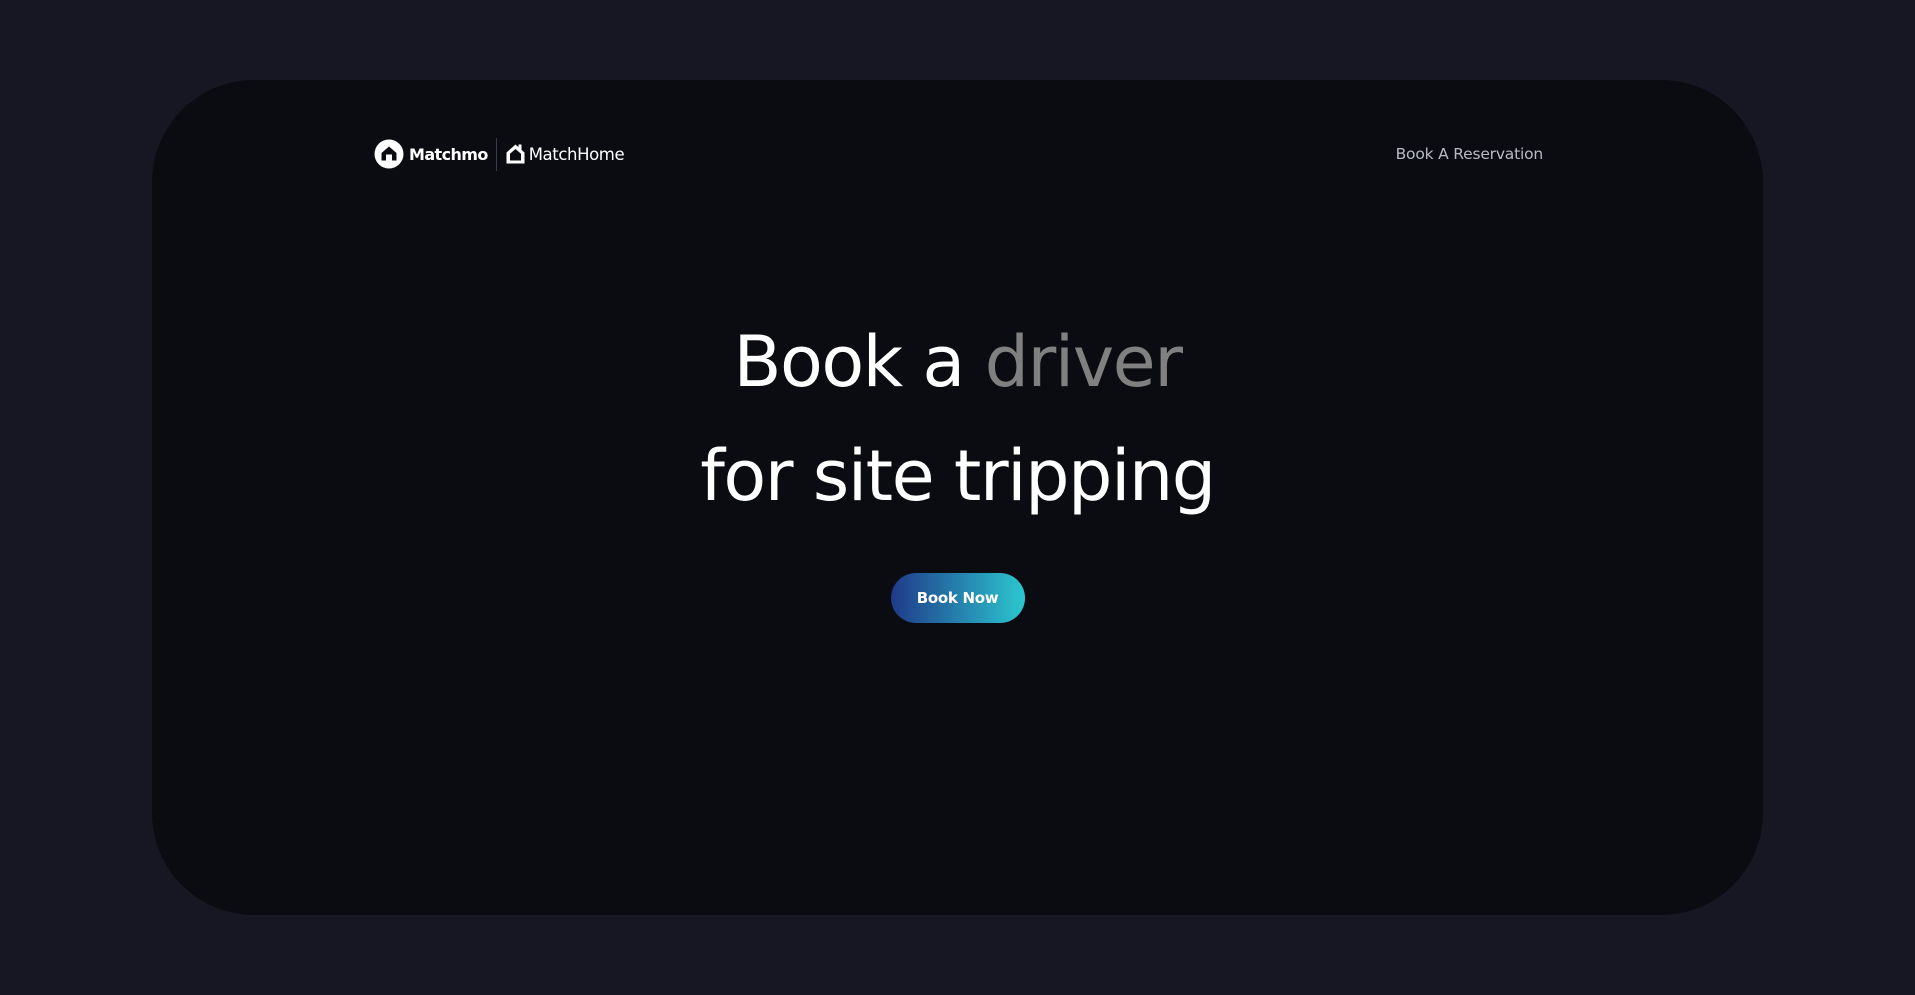 This screenshot has height=995, width=1915. I want to click on navbar: Matchmo MatchHome Book A Reservation, so click(958, 154).